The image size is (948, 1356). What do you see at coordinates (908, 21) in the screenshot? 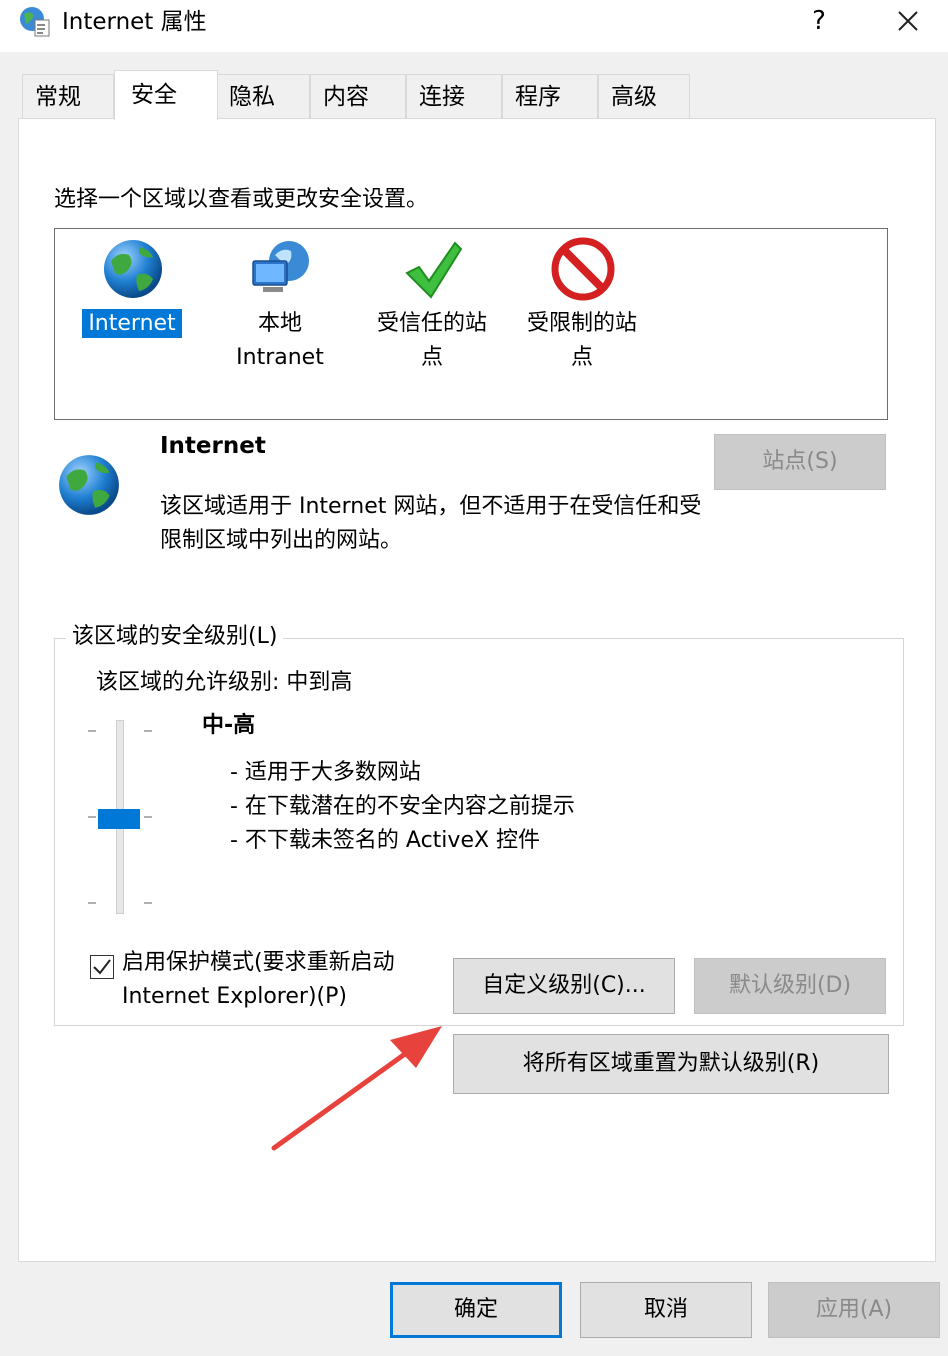
I see `close-icon` at bounding box center [908, 21].